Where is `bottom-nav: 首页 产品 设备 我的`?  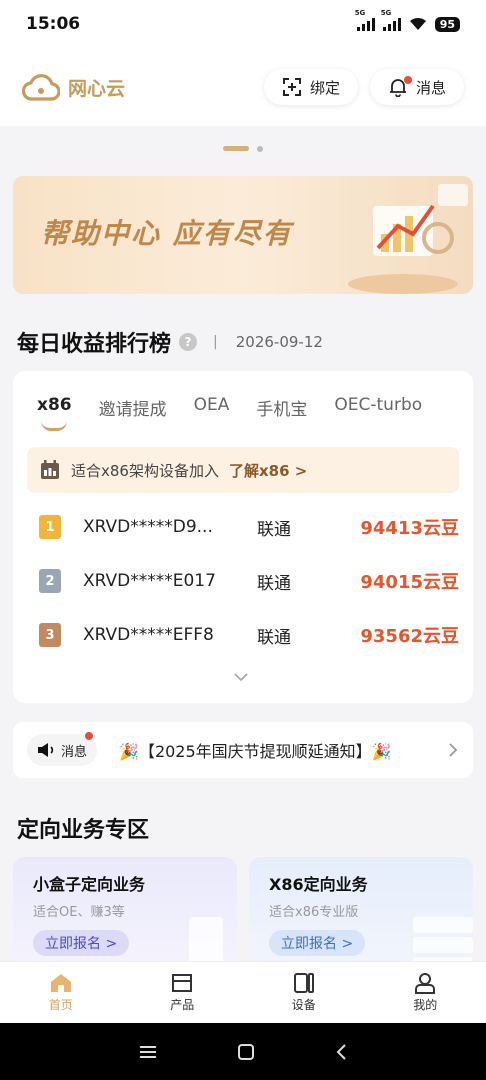 bottom-nav: 首页 产品 设备 我的 is located at coordinates (243, 992).